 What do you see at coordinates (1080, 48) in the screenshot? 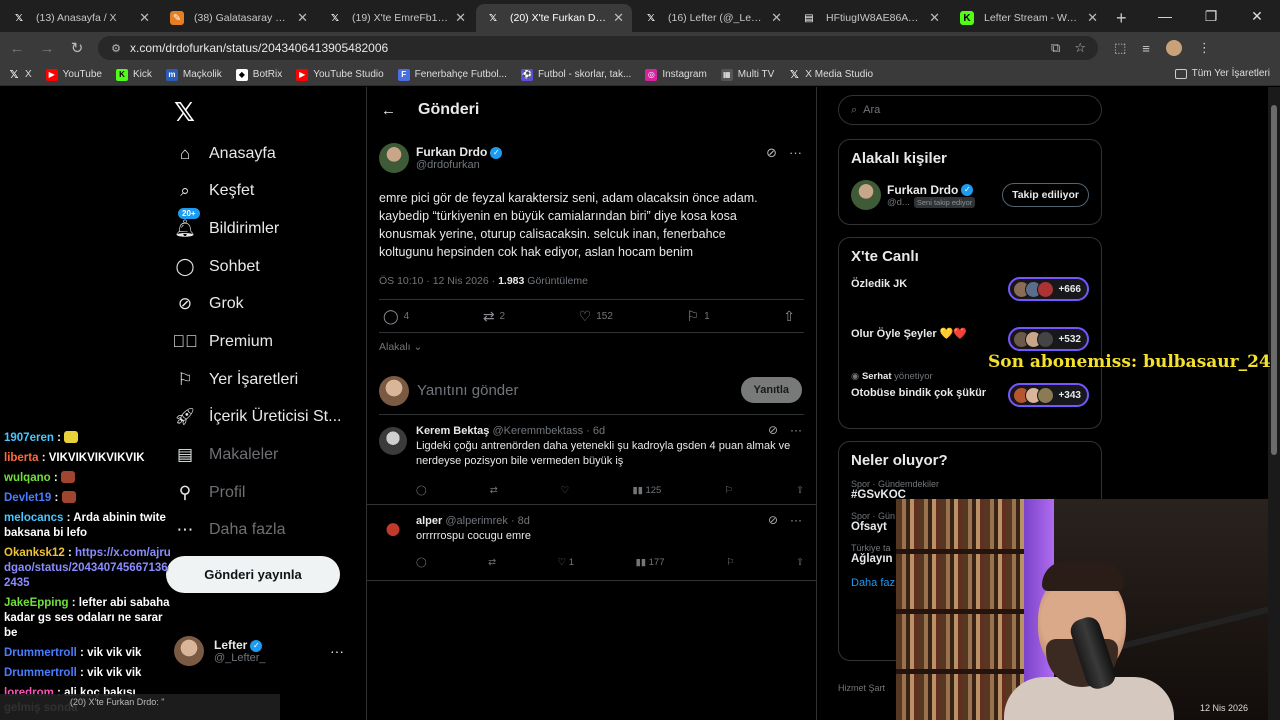
I see `bookmark-star-icon: ☆` at bounding box center [1080, 48].